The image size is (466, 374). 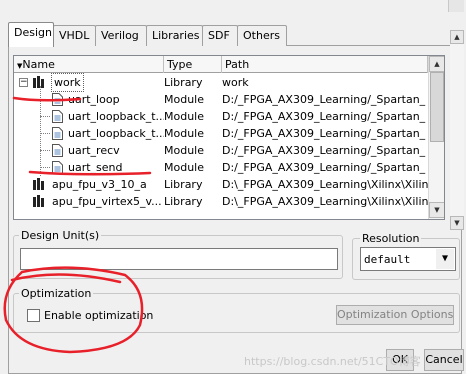 What do you see at coordinates (235, 82) in the screenshot?
I see `row-path: work` at bounding box center [235, 82].